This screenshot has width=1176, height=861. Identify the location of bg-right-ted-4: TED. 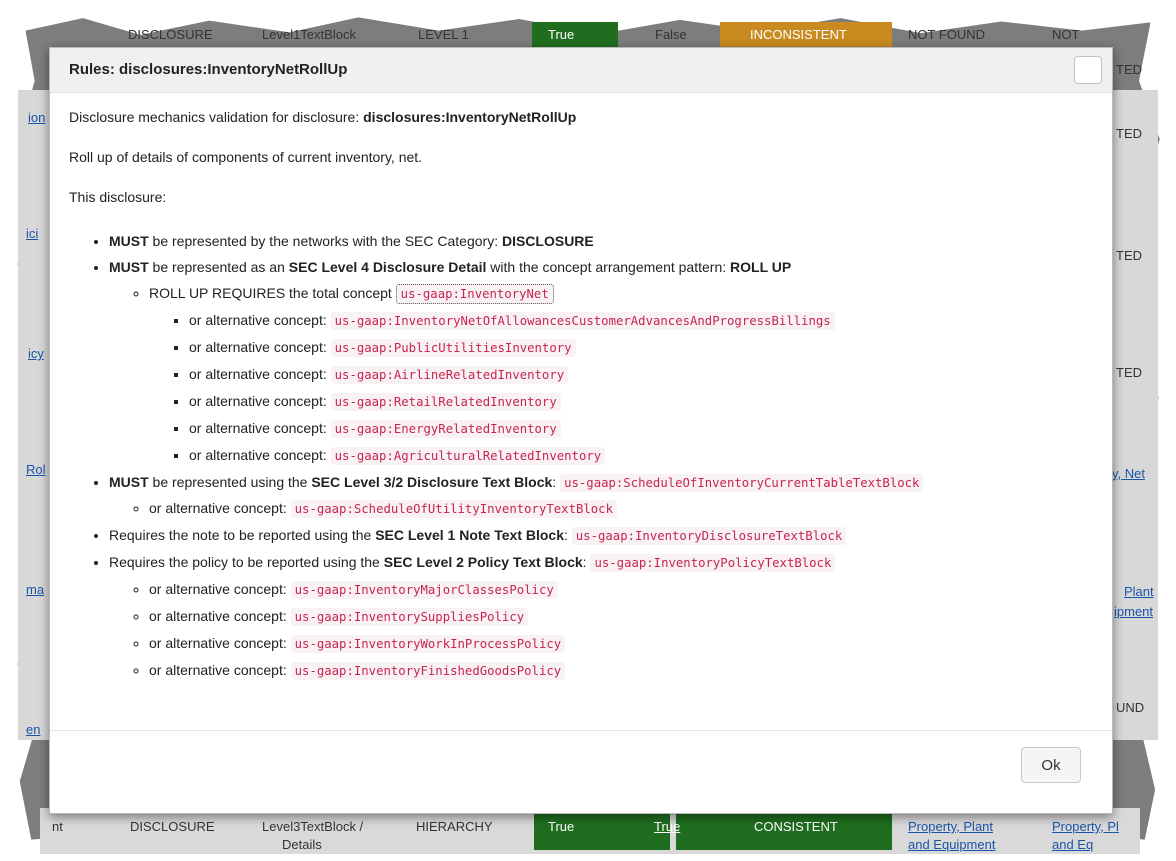
(1129, 372).